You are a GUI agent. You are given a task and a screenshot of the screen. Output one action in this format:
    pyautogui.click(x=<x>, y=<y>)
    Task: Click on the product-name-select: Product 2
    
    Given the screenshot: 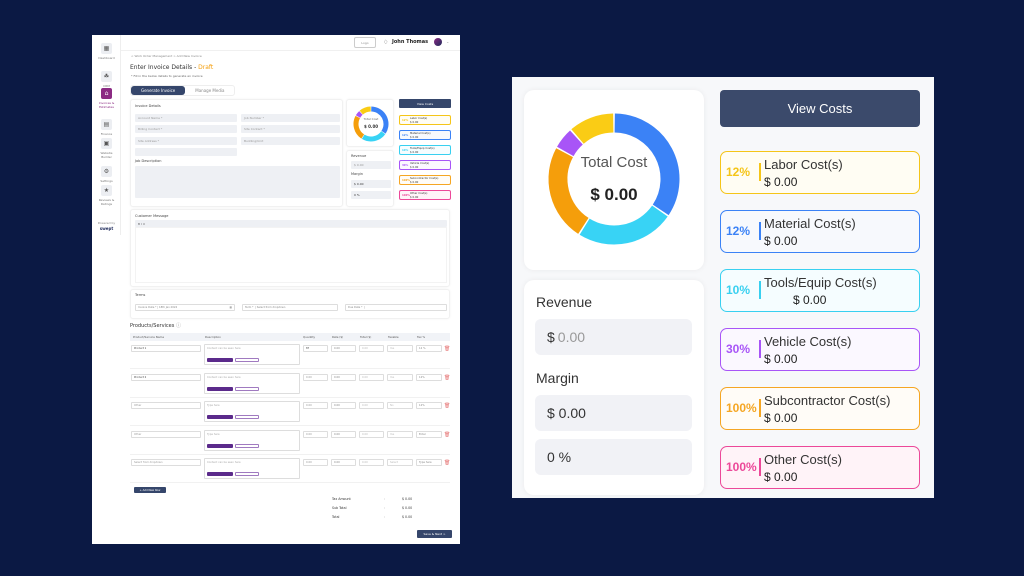 What is the action you would take?
    pyautogui.click(x=166, y=377)
    